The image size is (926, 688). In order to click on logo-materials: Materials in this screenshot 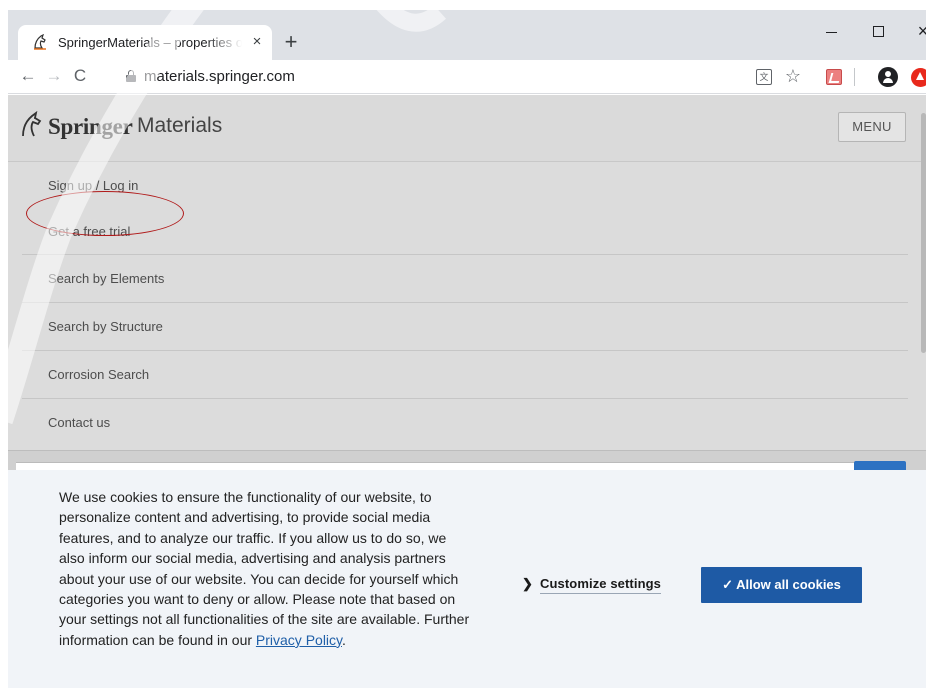, I will do `click(179, 126)`.